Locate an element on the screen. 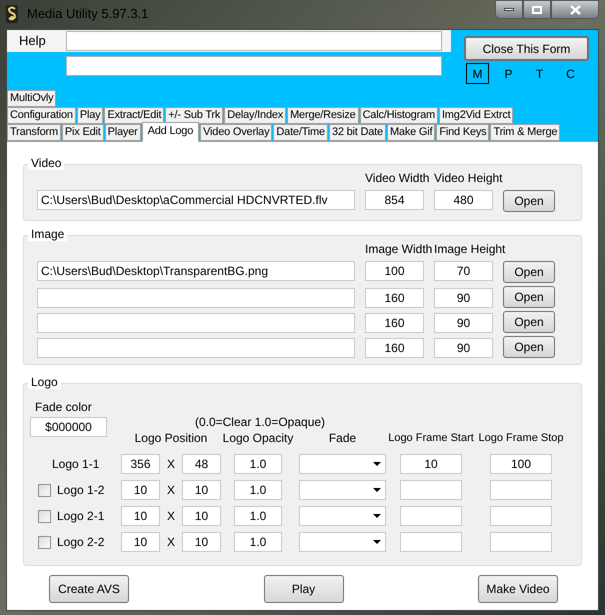 The width and height of the screenshot is (605, 615). x-position-field: 356 is located at coordinates (140, 464).